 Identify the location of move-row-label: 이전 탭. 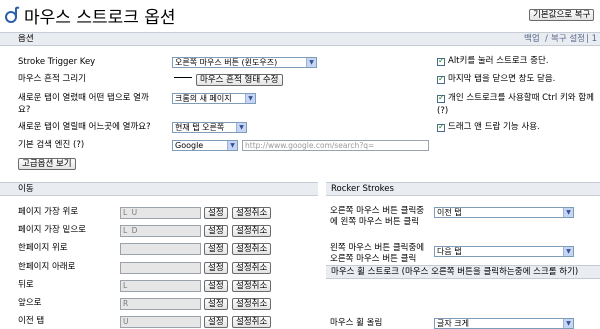
(31, 321).